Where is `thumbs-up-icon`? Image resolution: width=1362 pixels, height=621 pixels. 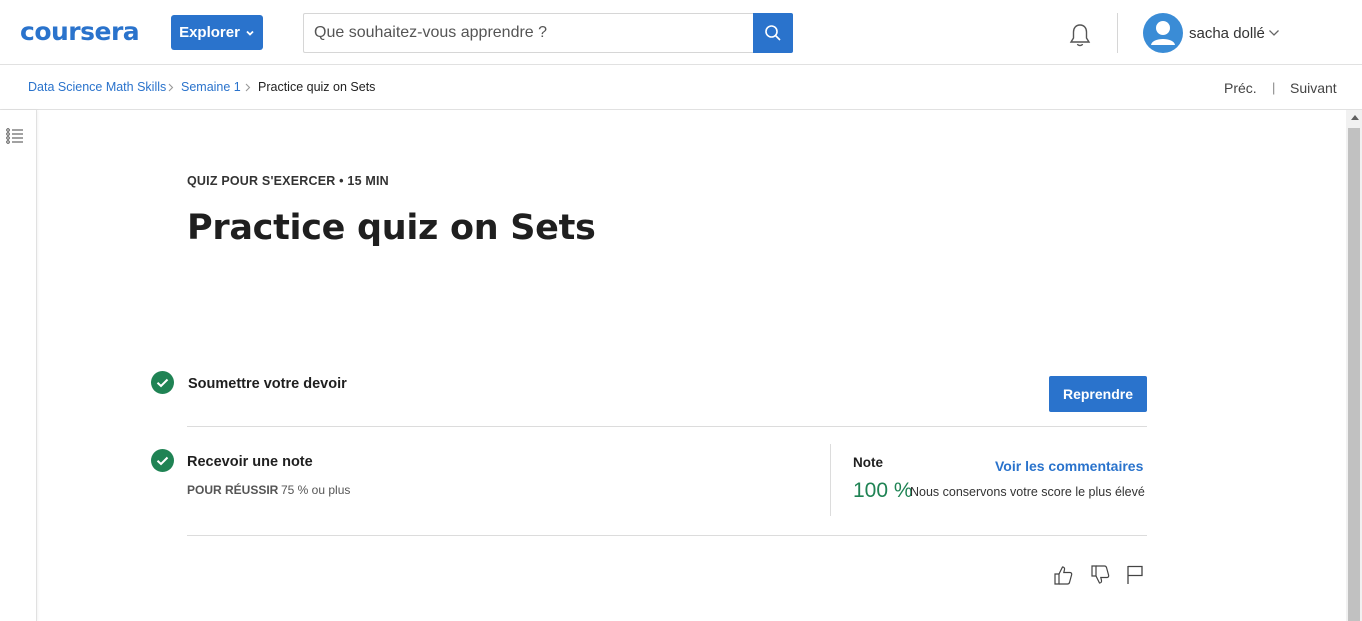
thumbs-up-icon is located at coordinates (1063, 575).